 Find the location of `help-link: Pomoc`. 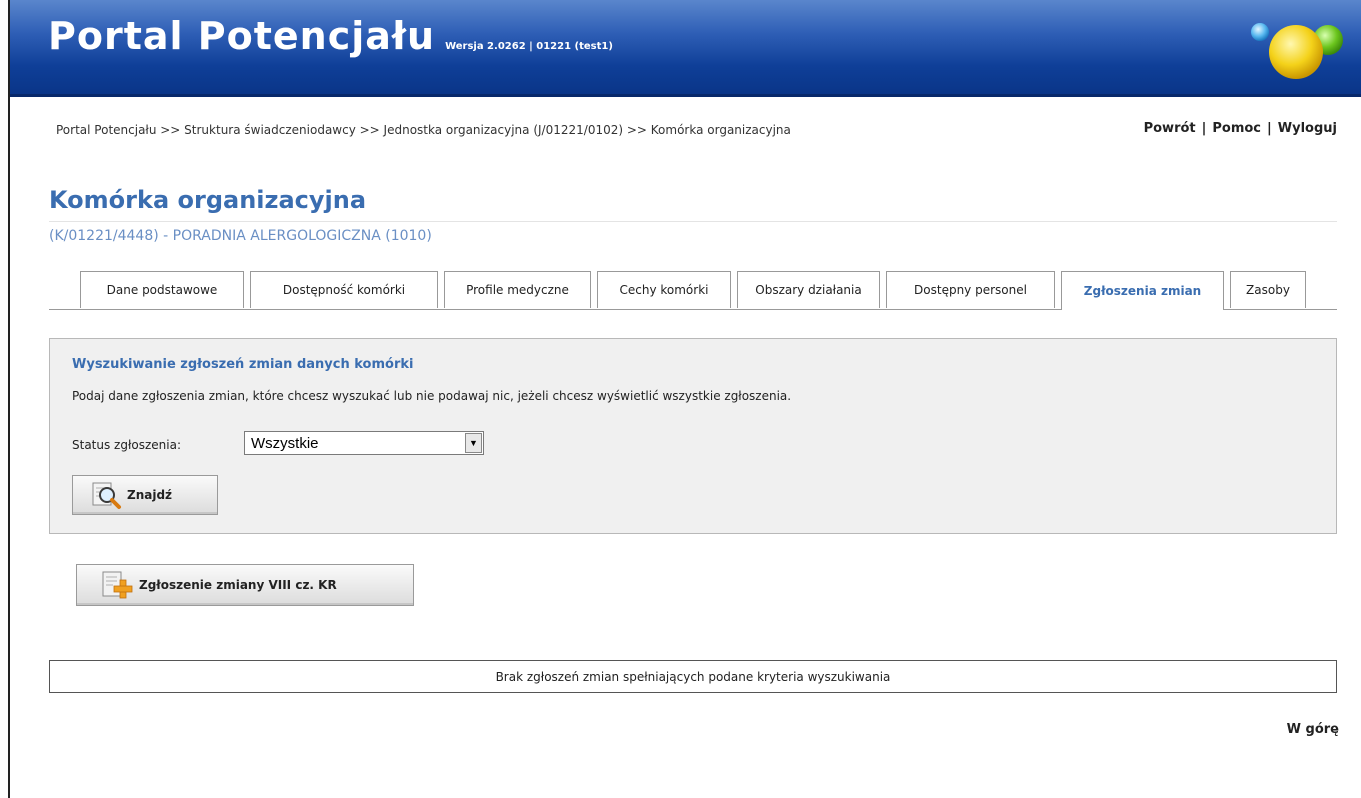

help-link: Pomoc is located at coordinates (1236, 128).